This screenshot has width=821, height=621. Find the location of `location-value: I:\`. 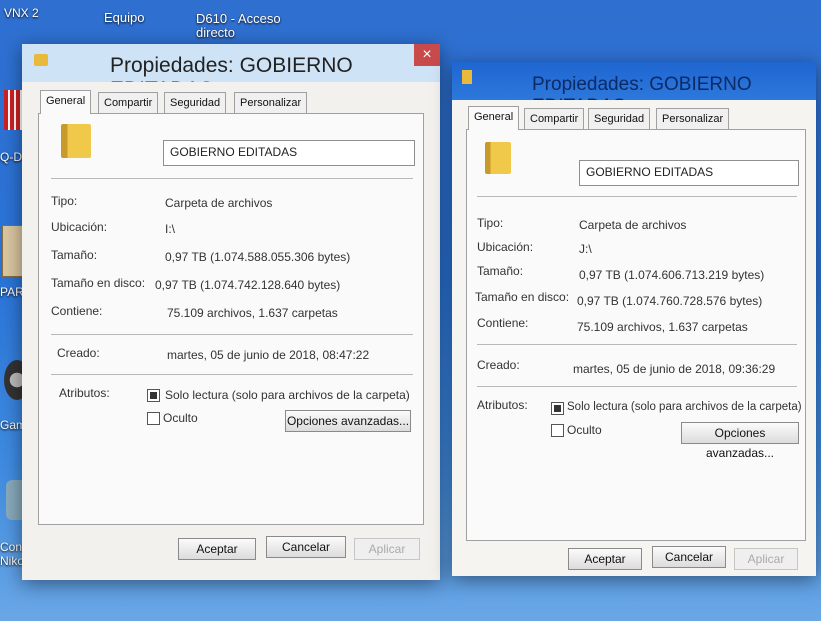

location-value: I:\ is located at coordinates (170, 229).